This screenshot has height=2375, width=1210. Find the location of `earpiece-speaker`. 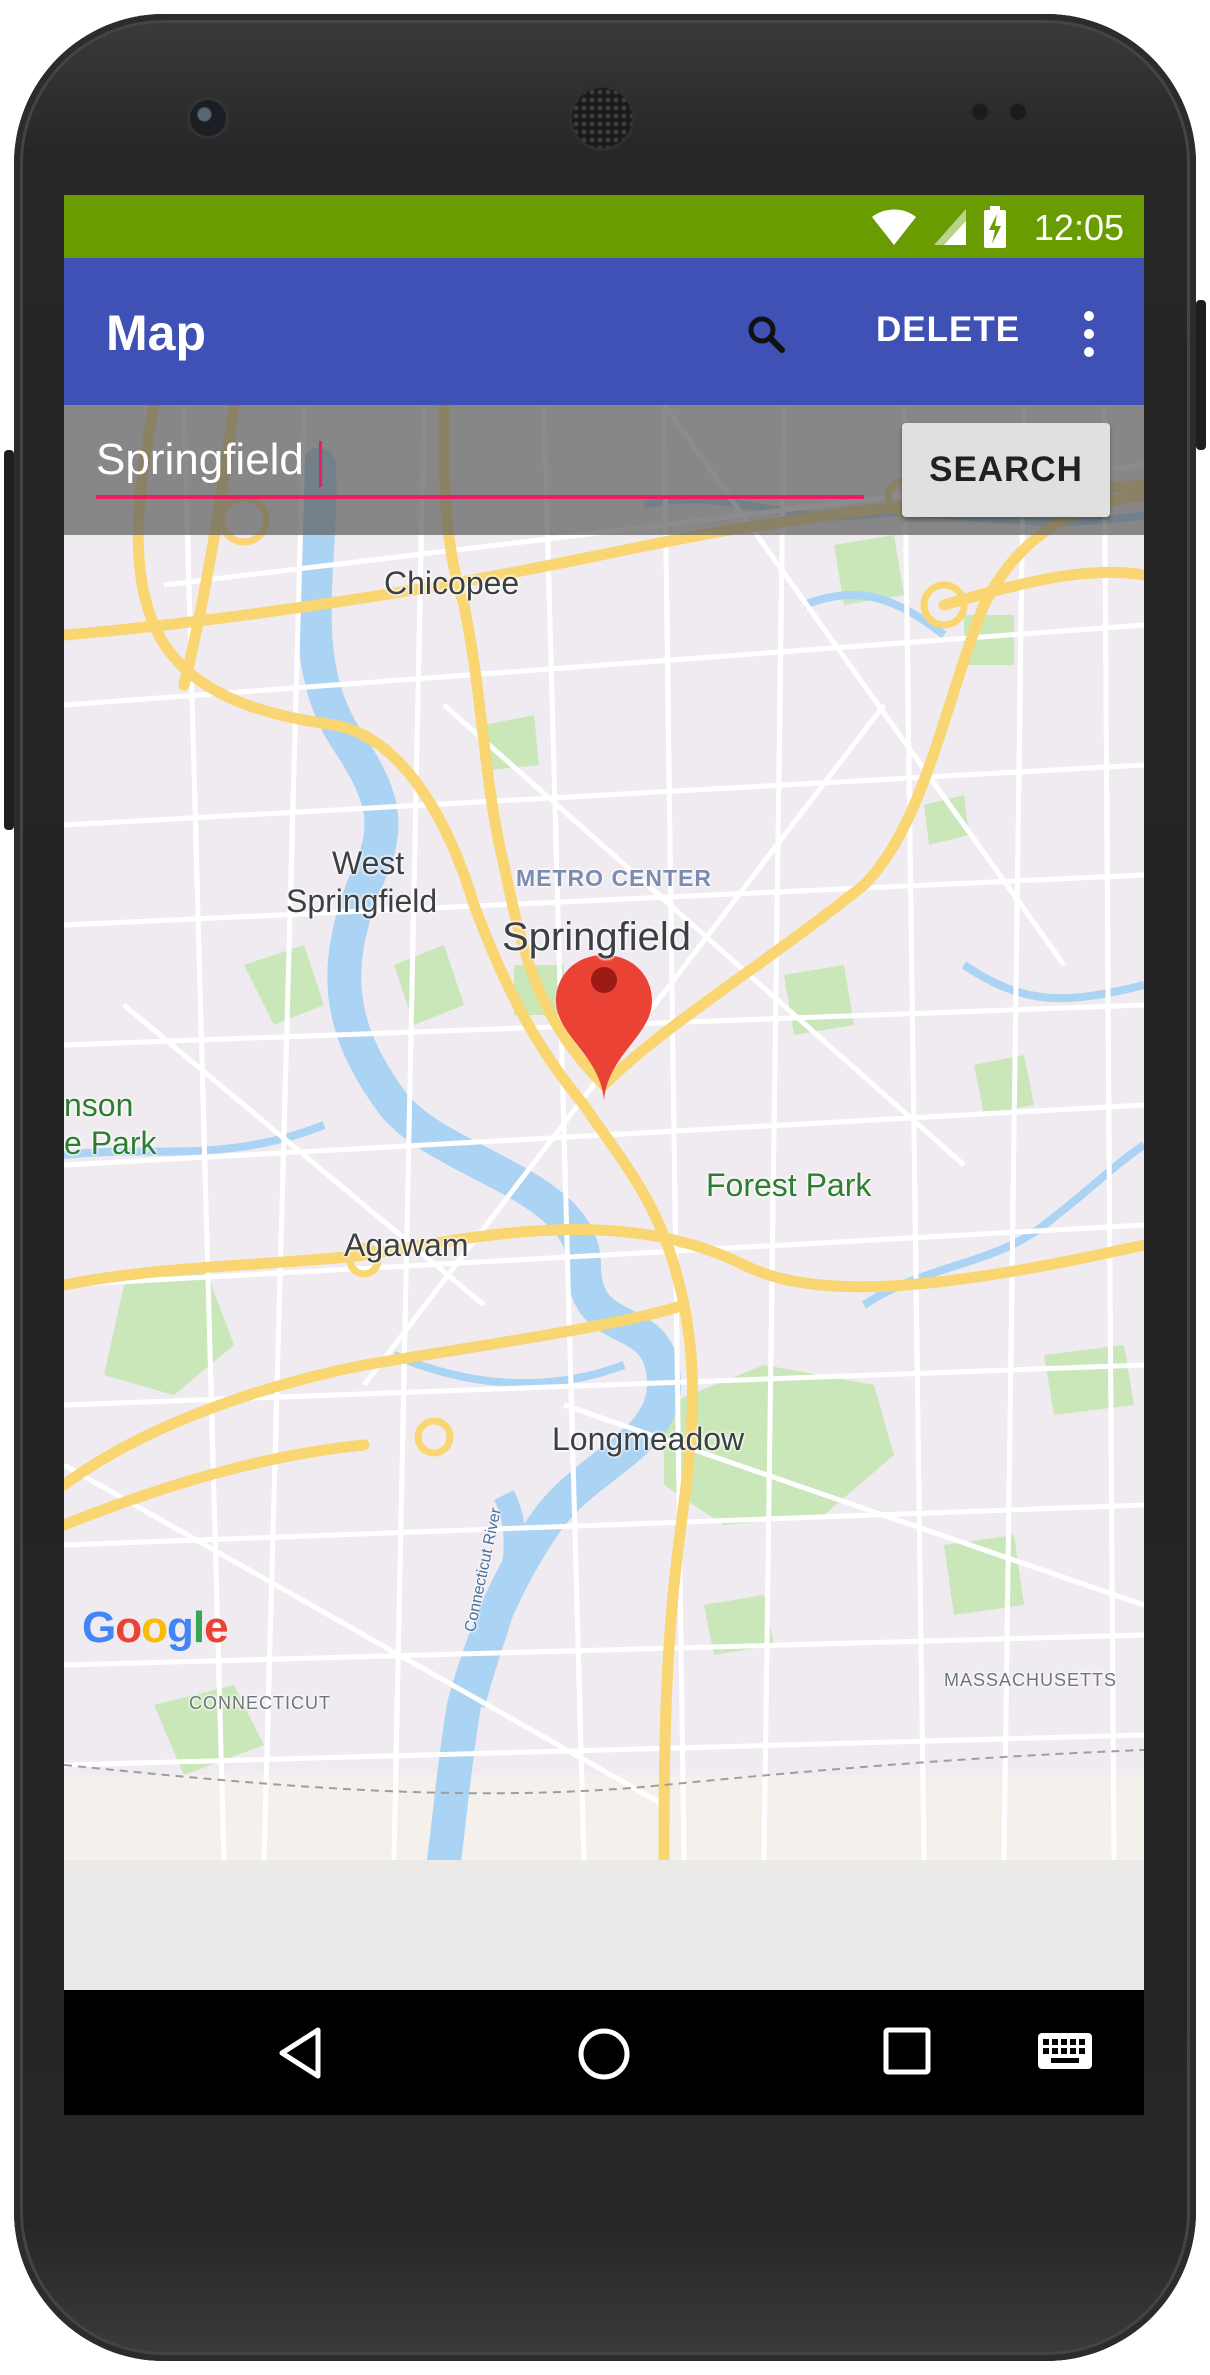

earpiece-speaker is located at coordinates (602, 118).